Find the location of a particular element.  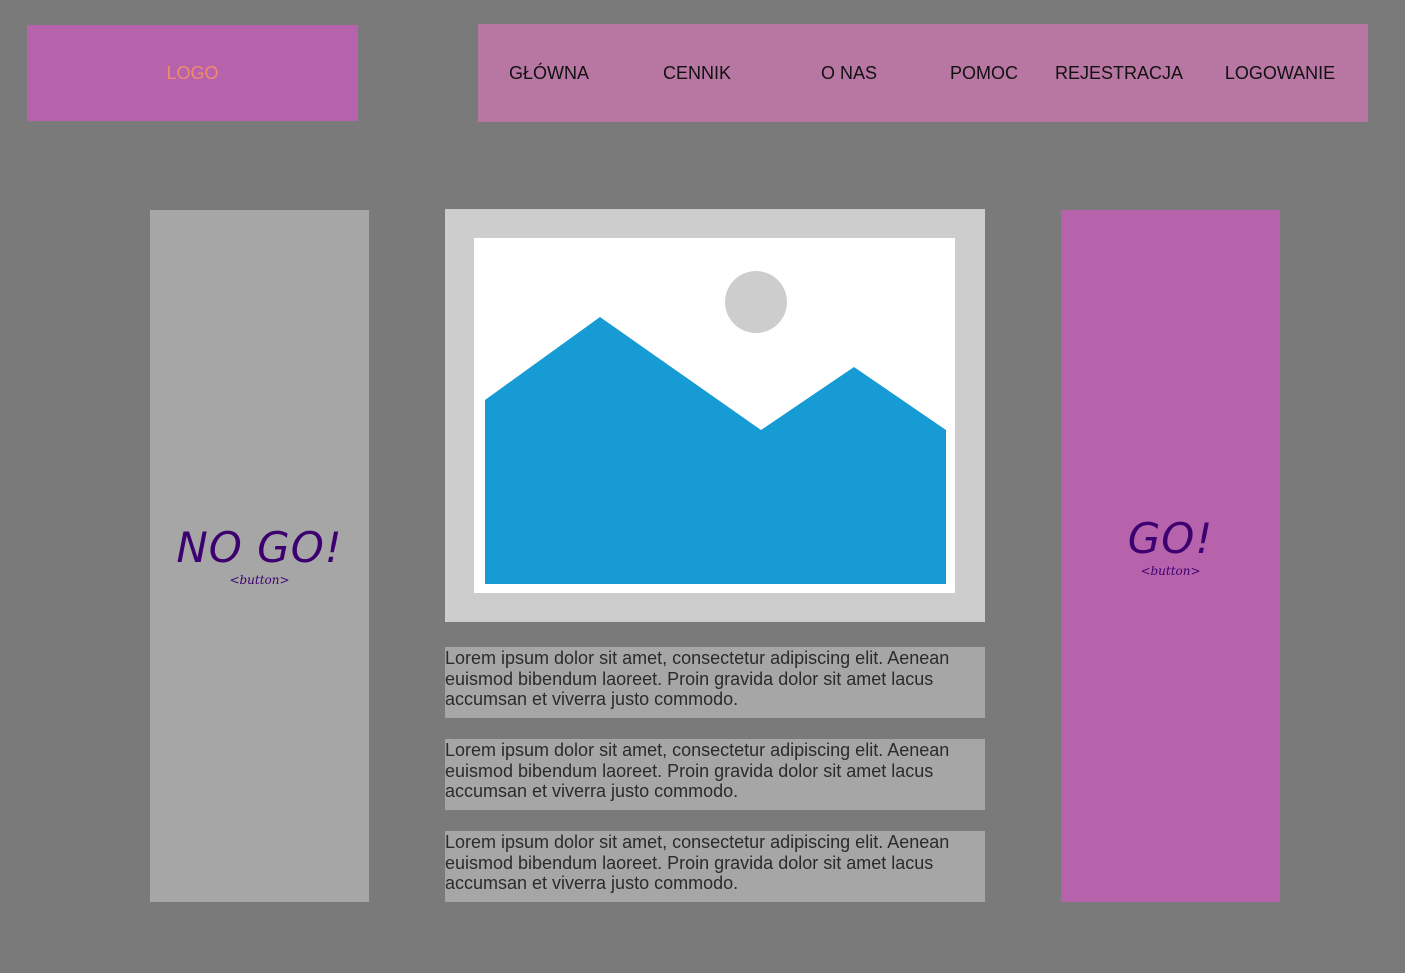

image-placeholder-icon is located at coordinates (715, 427).